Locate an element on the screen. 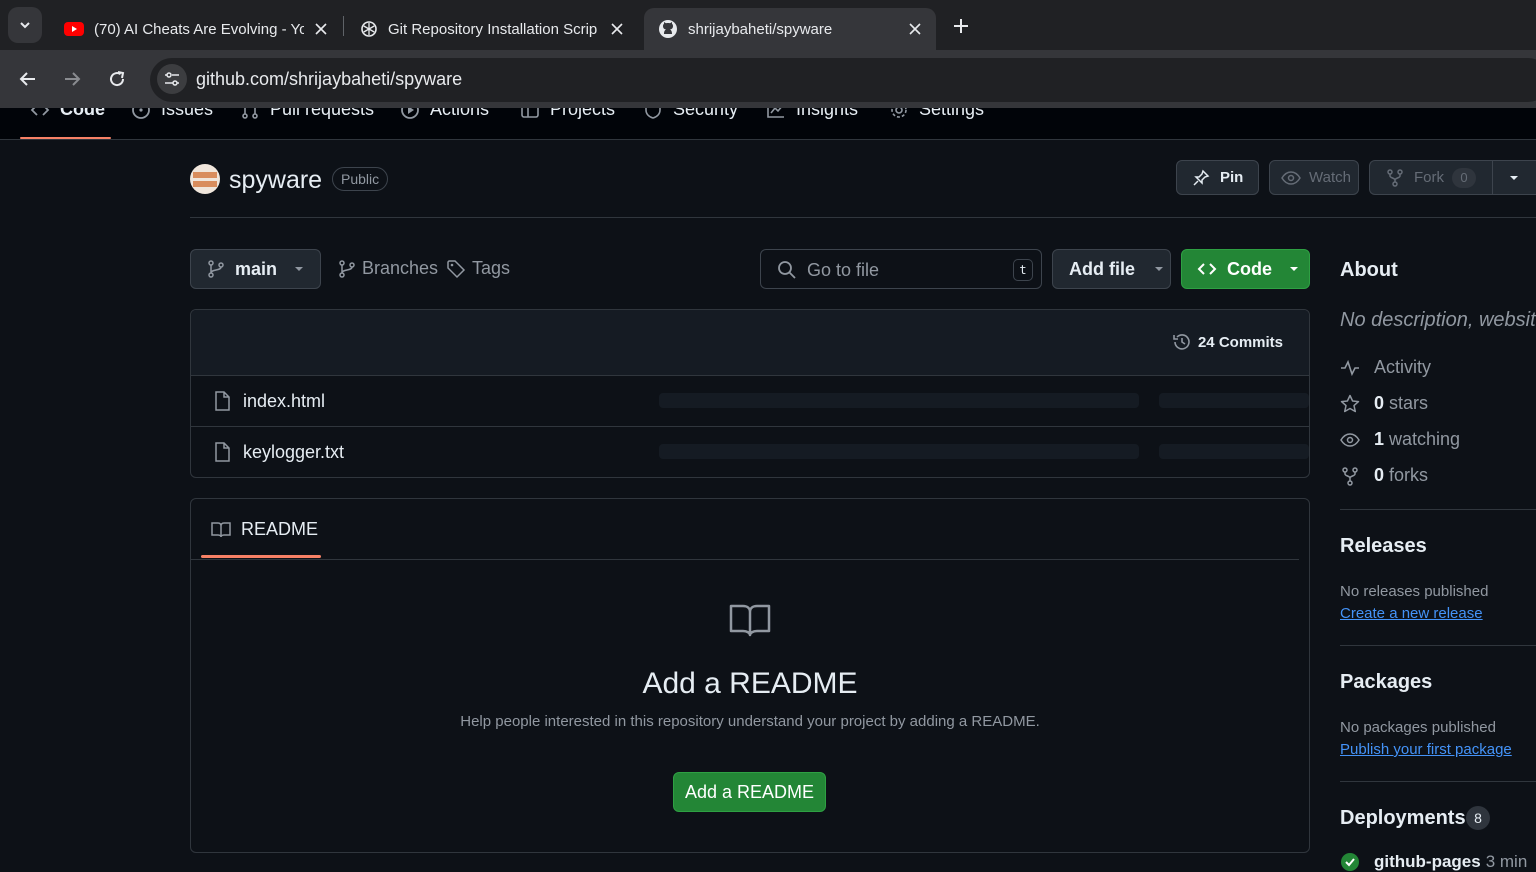 The width and height of the screenshot is (1536, 872). plus-icon is located at coordinates (961, 26).